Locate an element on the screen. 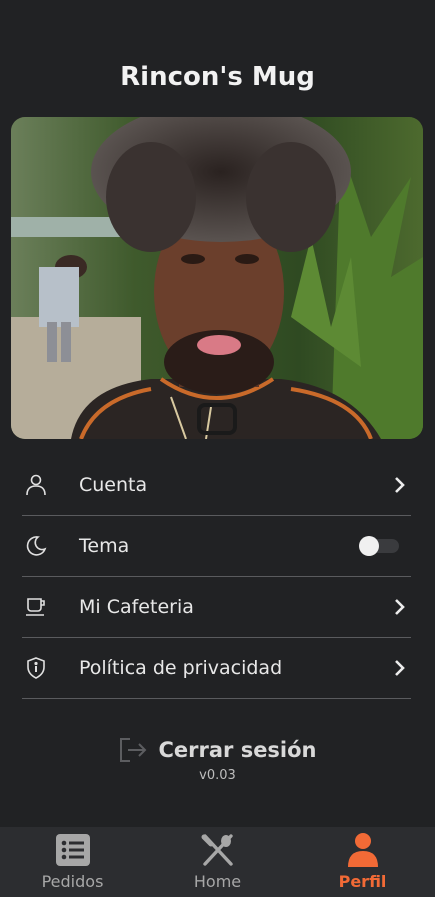  menu-item-theme: Tema is located at coordinates (216, 546).